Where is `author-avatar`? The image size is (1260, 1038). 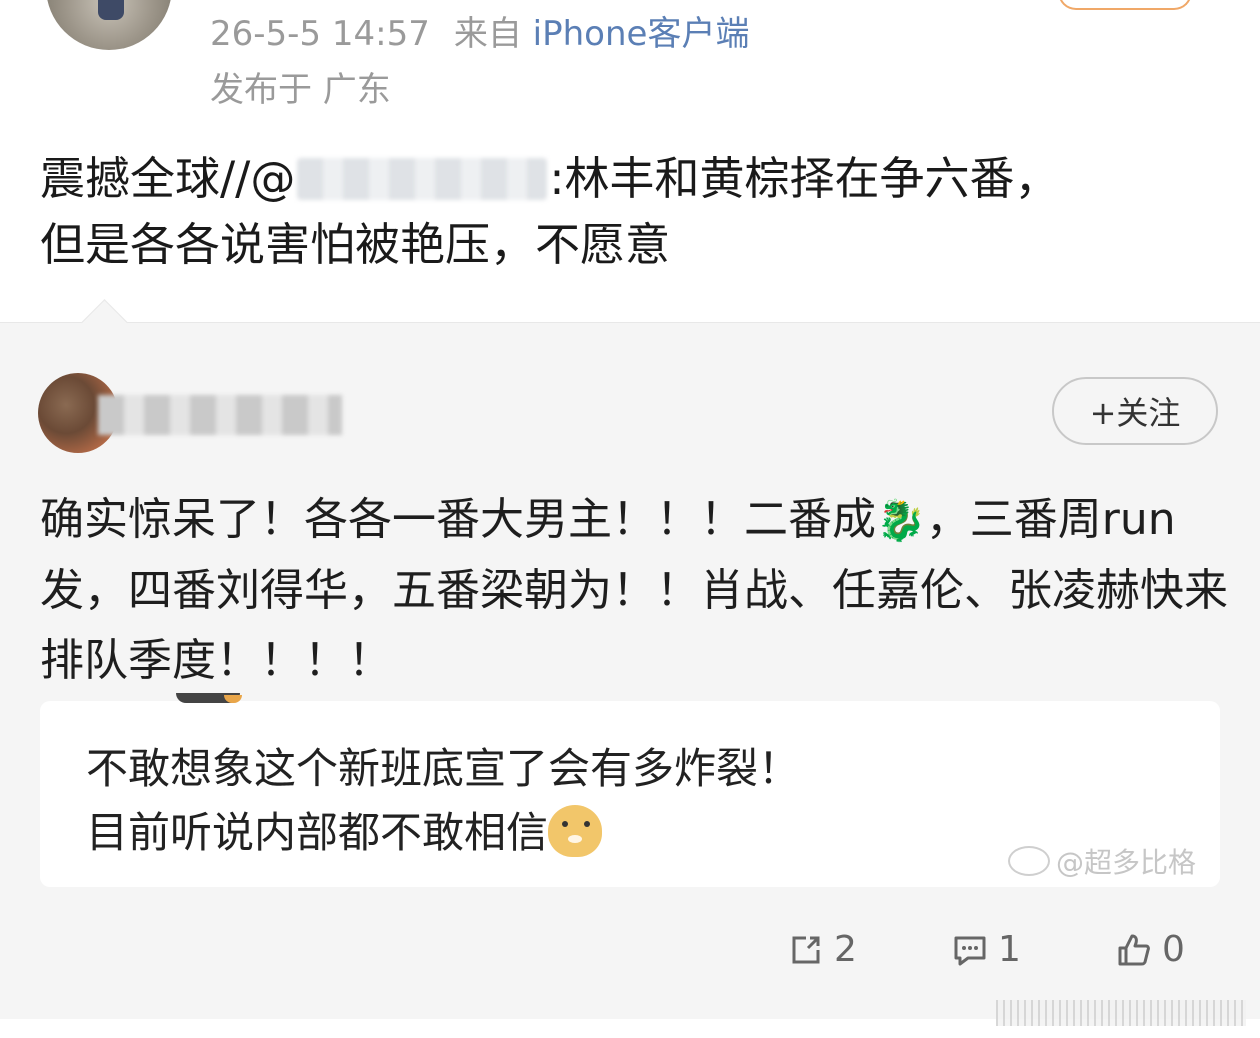
author-avatar is located at coordinates (109, 25).